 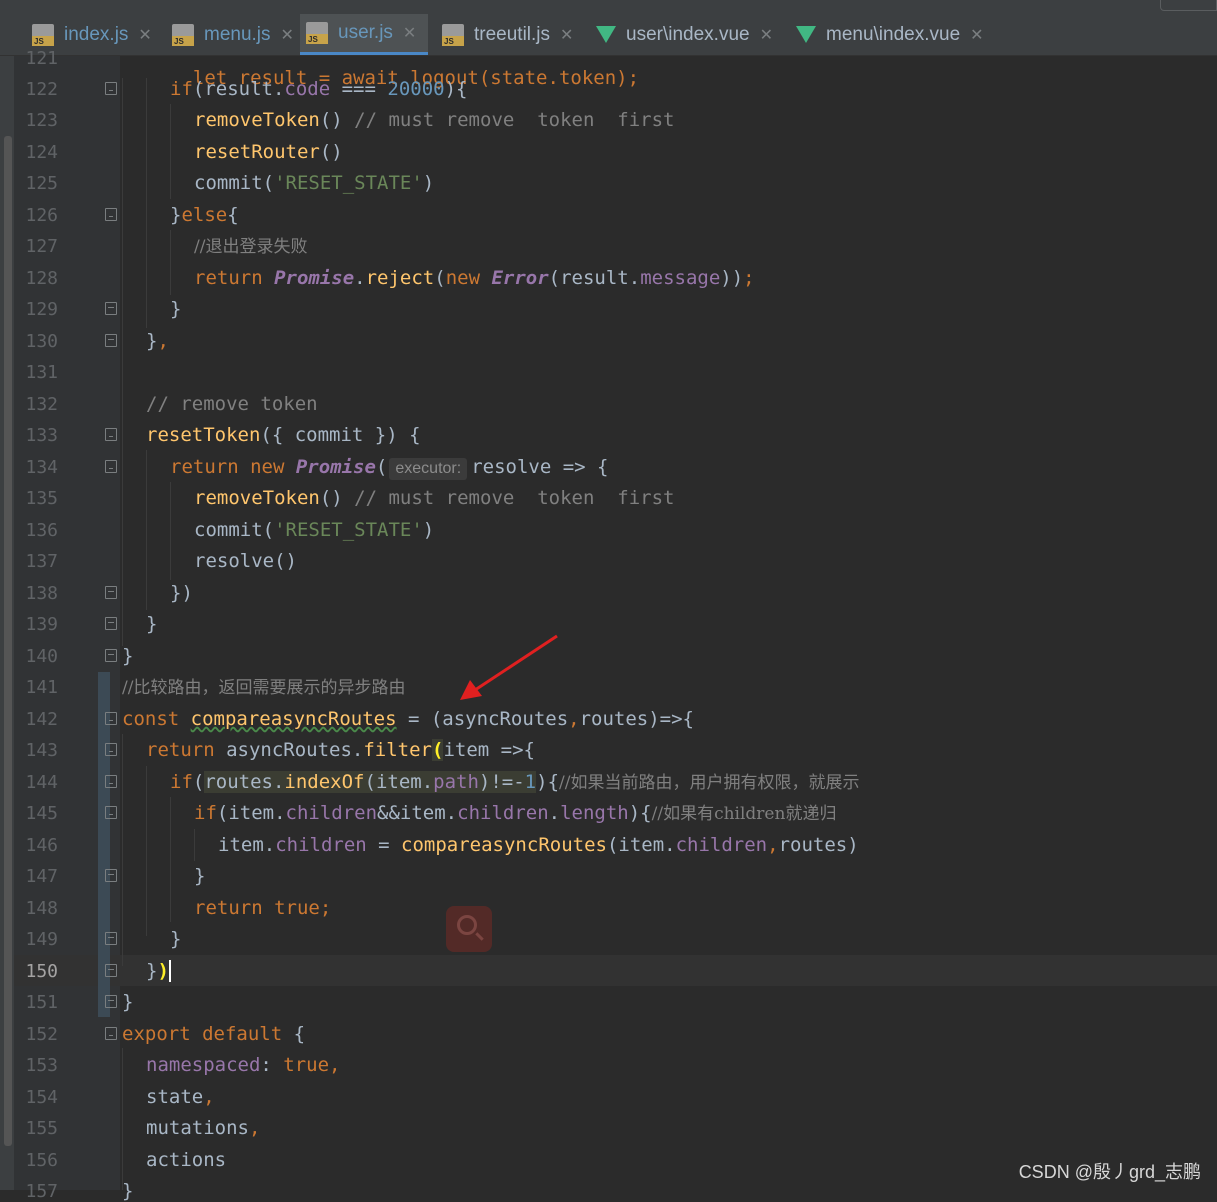 I want to click on tab-user-js: JS user.js ✕, so click(x=364, y=34).